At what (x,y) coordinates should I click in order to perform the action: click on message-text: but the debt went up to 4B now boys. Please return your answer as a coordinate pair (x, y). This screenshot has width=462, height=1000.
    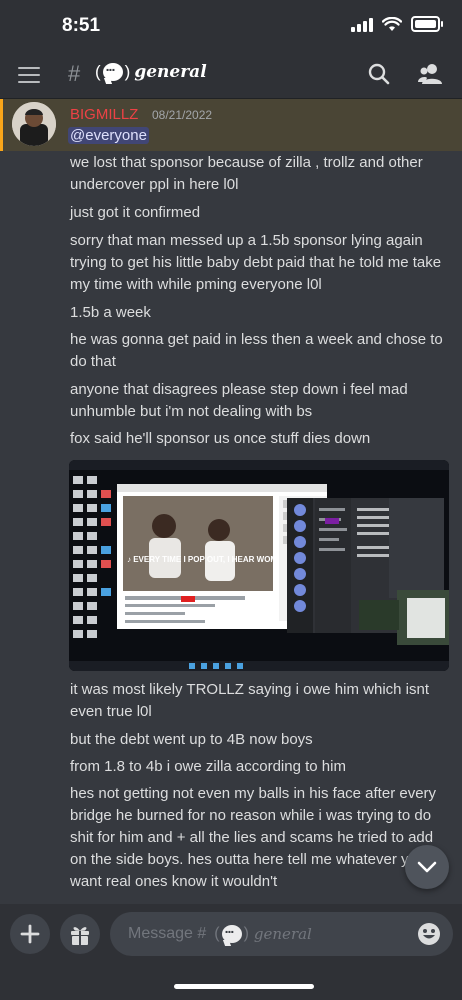
    Looking at the image, I should click on (191, 739).